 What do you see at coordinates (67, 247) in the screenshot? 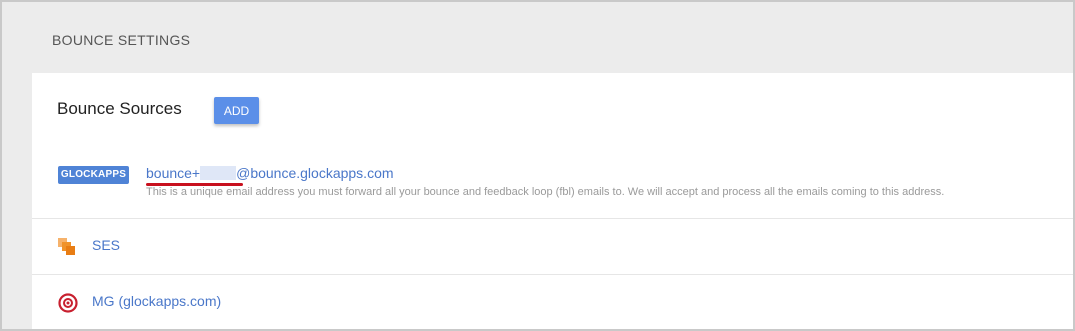
I see `aws-ses-icon` at bounding box center [67, 247].